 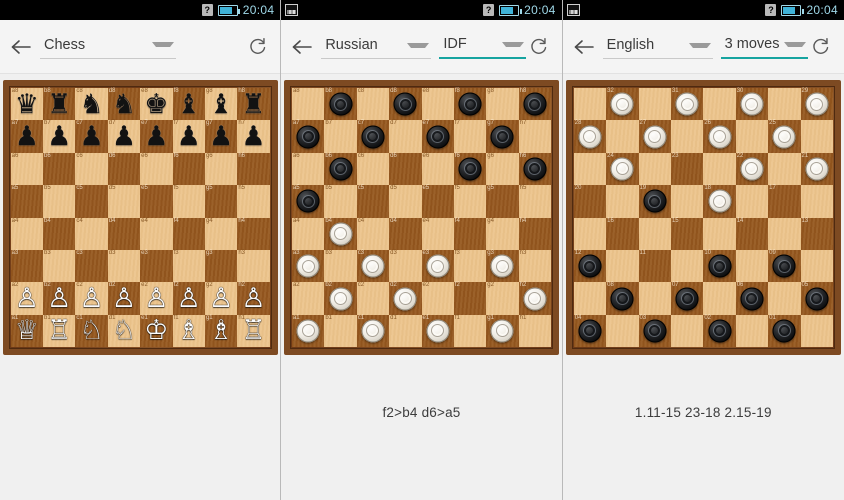 What do you see at coordinates (26, 169) in the screenshot?
I see `board-square: a6` at bounding box center [26, 169].